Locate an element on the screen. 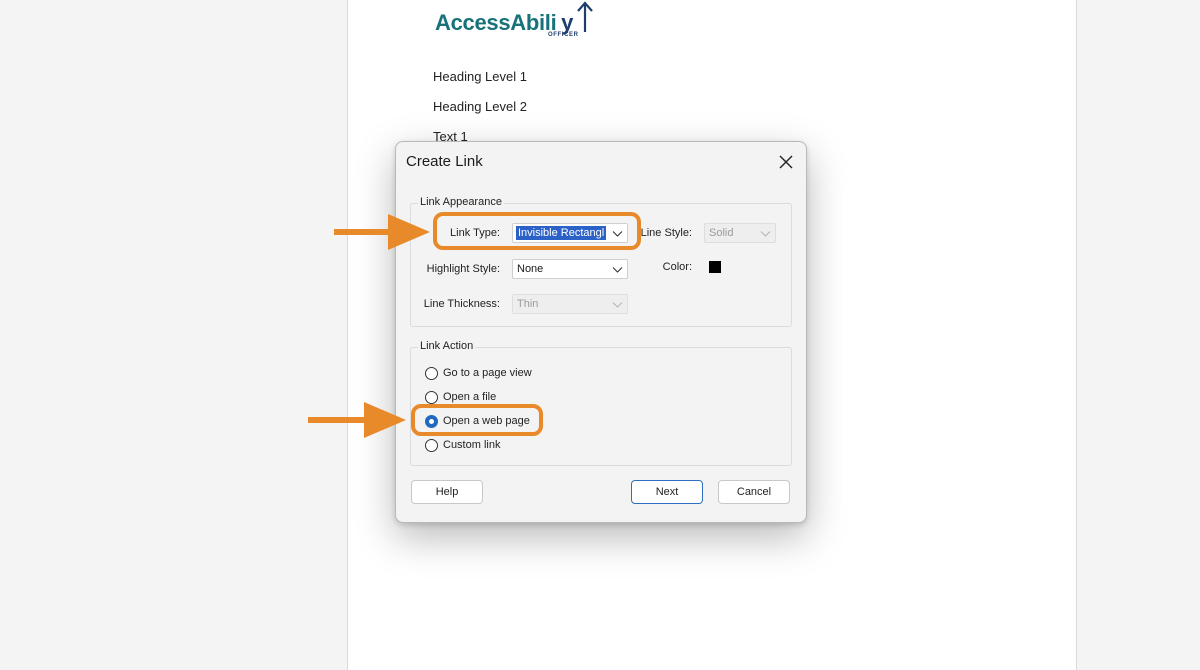 This screenshot has width=1200, height=670. line-style-select: Solid is located at coordinates (740, 233).